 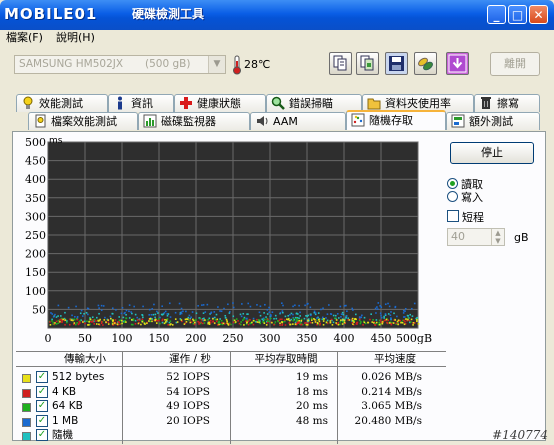 I want to click on read-radio, so click(x=452, y=183).